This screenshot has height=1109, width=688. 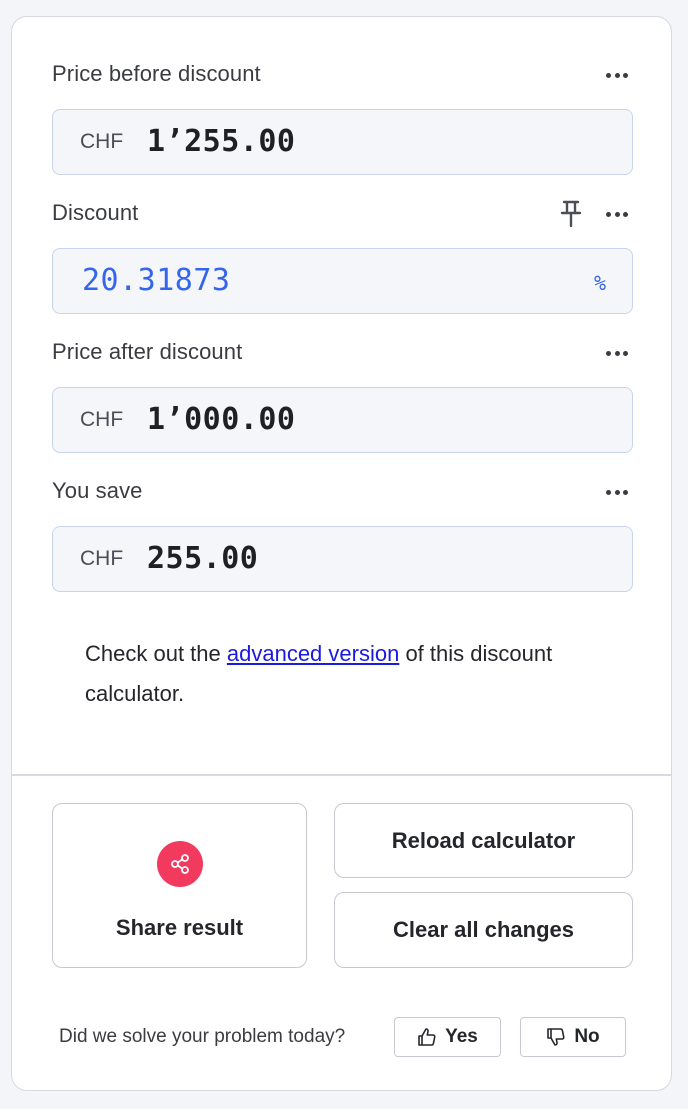 What do you see at coordinates (342, 420) in the screenshot?
I see `price-after-input: CHF 1’000.00` at bounding box center [342, 420].